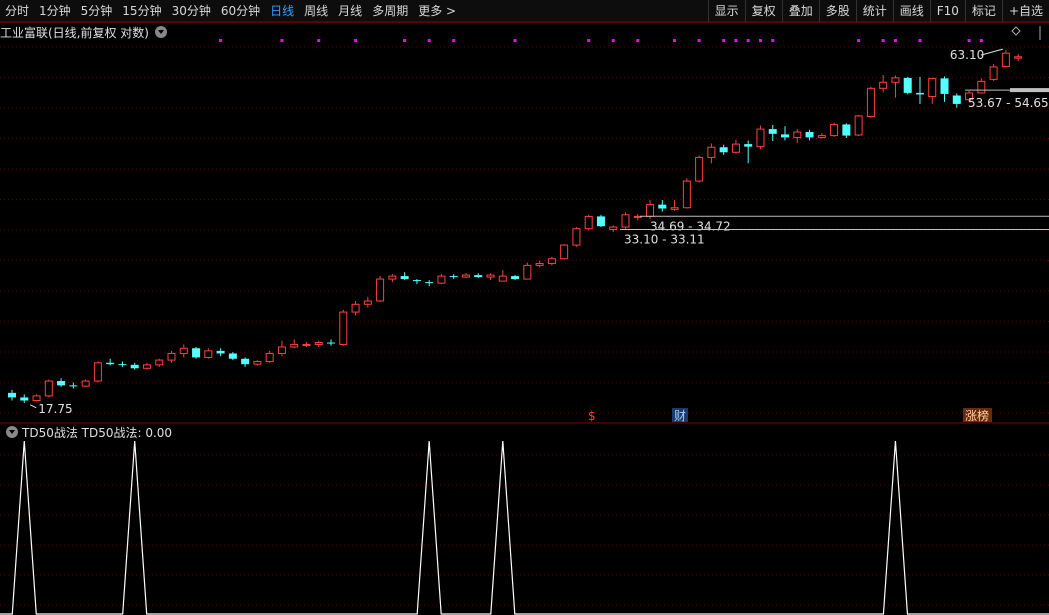 This screenshot has width=1049, height=615. I want to click on low-label: 17.75, so click(55, 409).